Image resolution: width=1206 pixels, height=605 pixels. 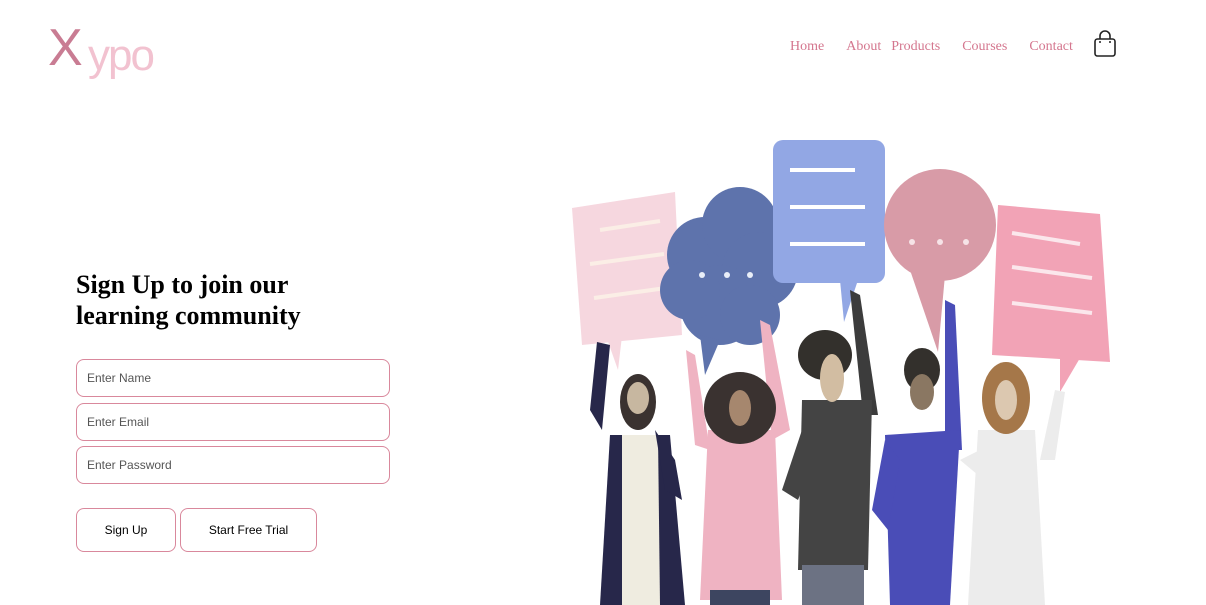 What do you see at coordinates (1012, 483) in the screenshot?
I see `person-white-dress` at bounding box center [1012, 483].